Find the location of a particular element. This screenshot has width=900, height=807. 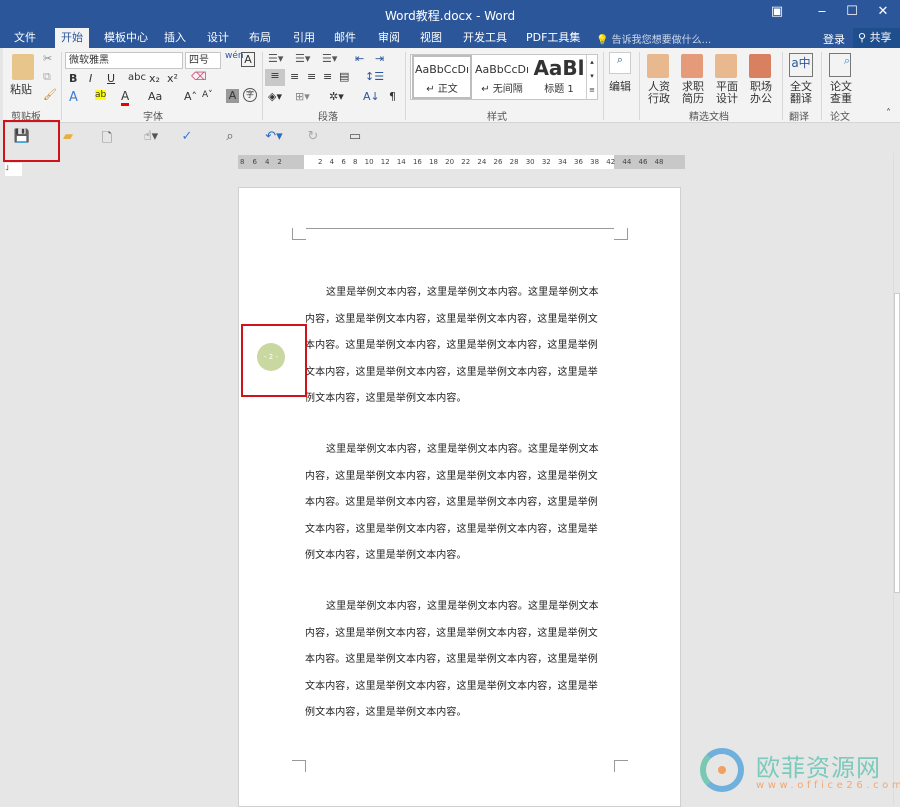

clear-format-icon: ⌫ is located at coordinates (199, 76).